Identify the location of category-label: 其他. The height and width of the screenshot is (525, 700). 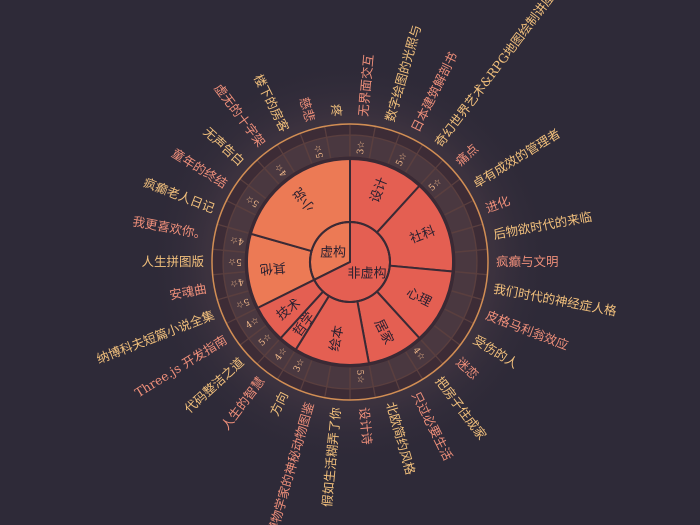
(272, 267).